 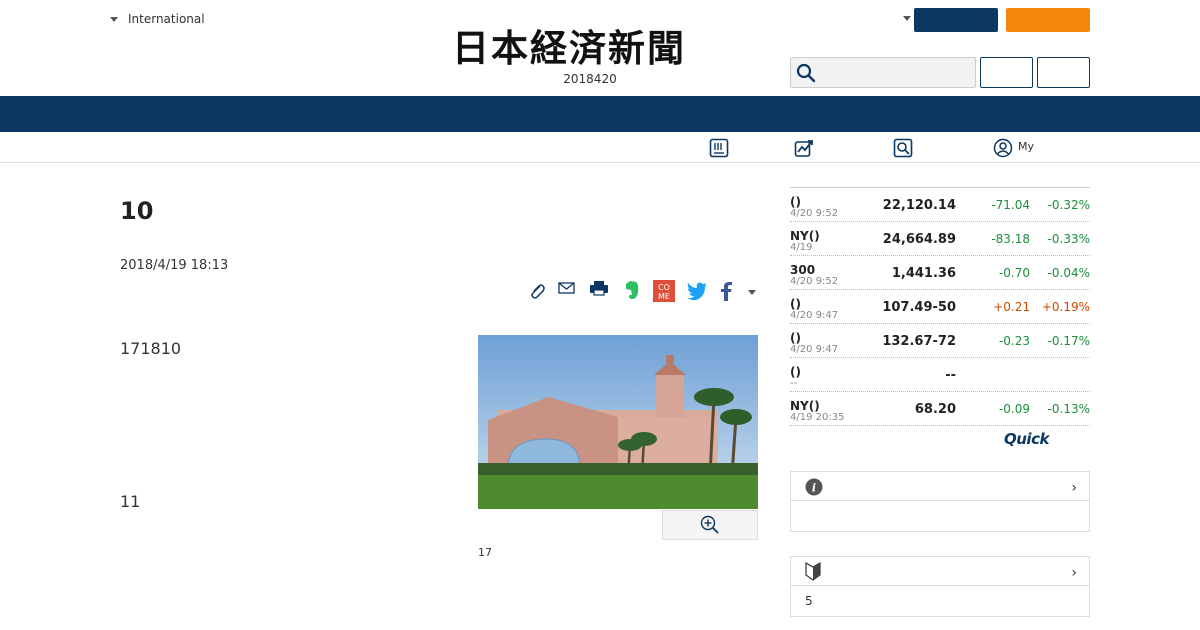 I want to click on article-photo, so click(x=618, y=422).